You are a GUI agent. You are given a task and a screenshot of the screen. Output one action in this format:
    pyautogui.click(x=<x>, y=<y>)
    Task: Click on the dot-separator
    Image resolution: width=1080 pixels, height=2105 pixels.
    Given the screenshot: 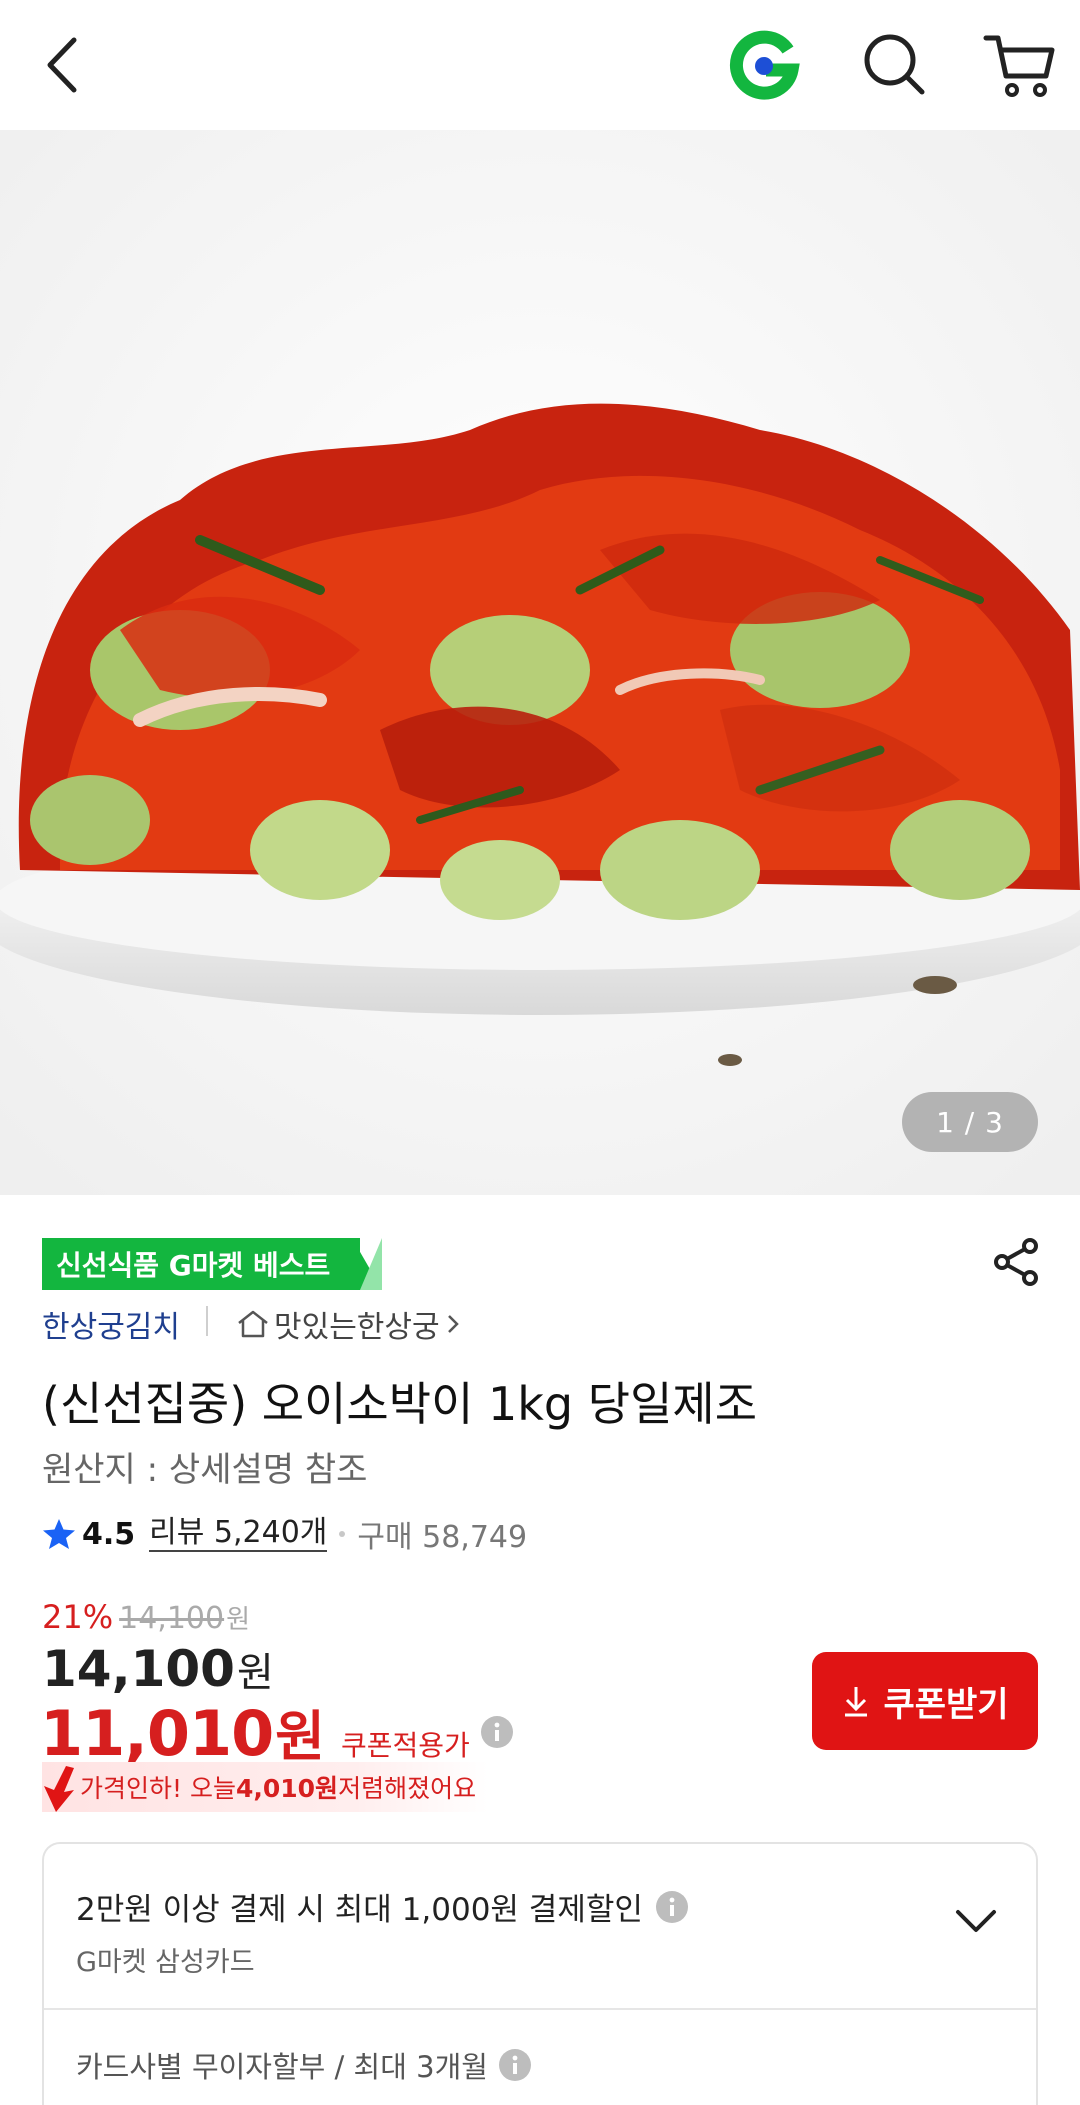 What is the action you would take?
    pyautogui.click(x=342, y=1534)
    